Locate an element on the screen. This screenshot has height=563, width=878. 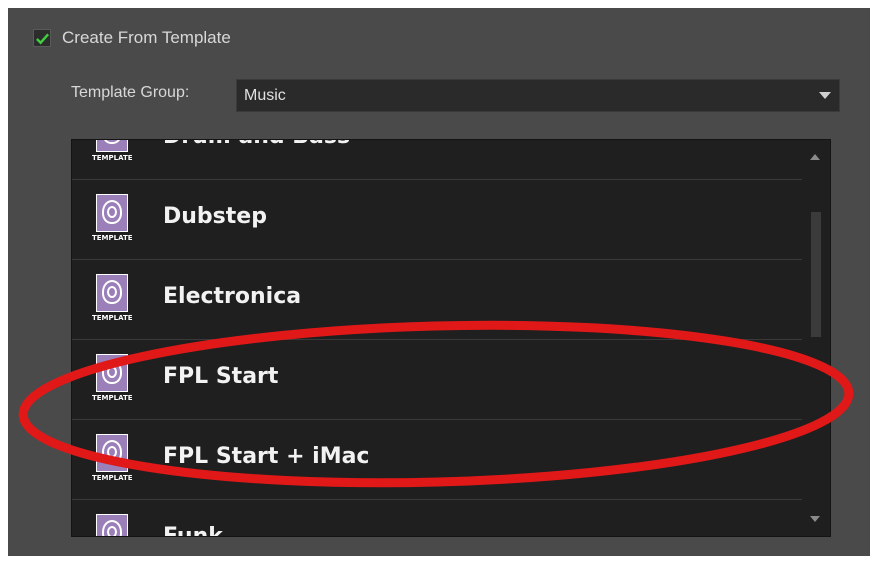
create-from-template-label: Create From Template is located at coordinates (146, 37).